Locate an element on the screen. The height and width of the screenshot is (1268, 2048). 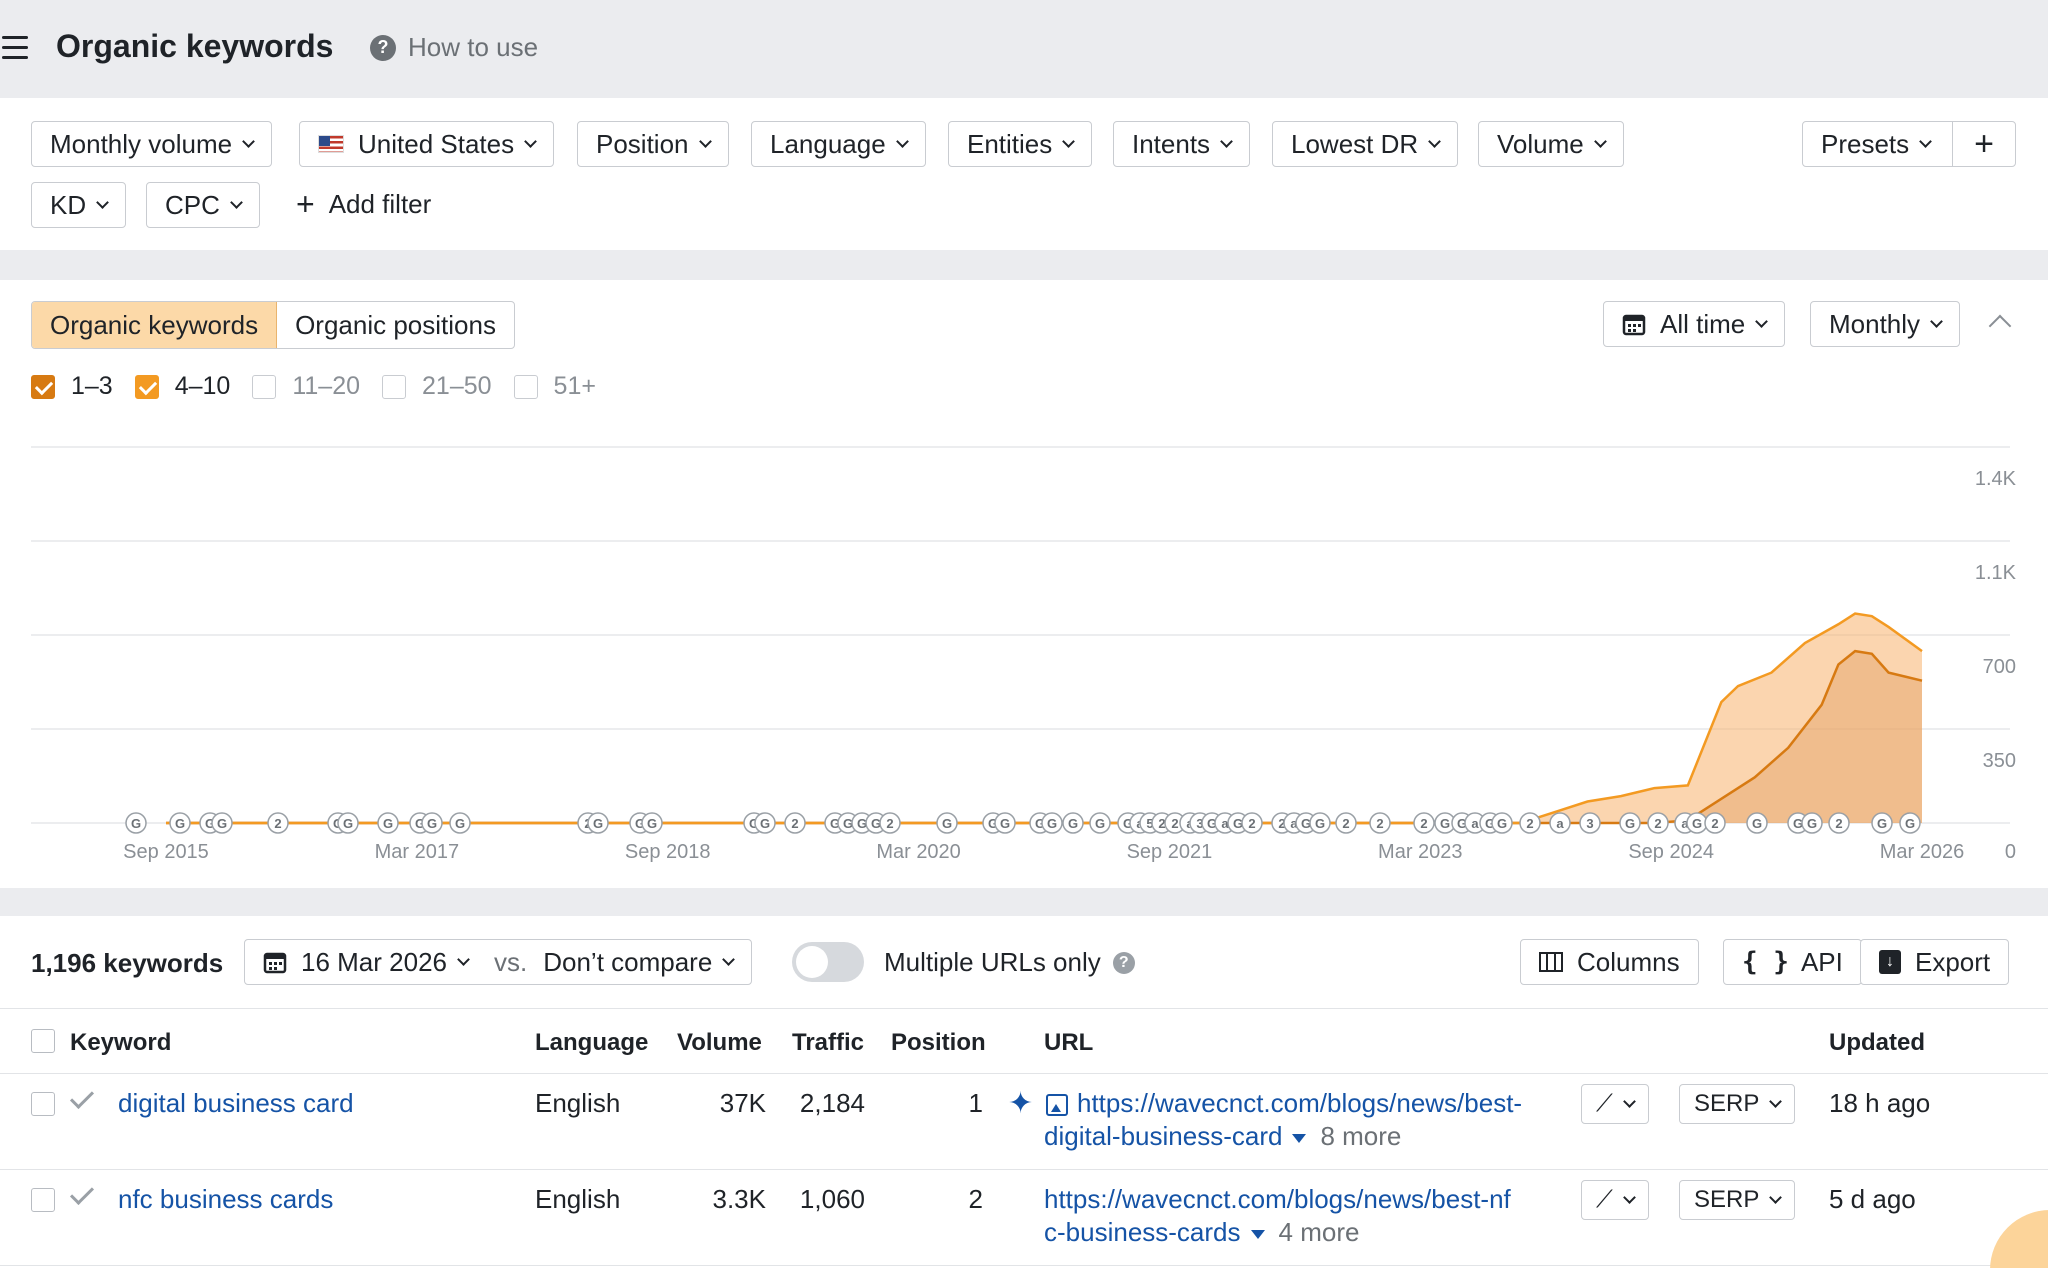
x-tick-label: Mar 2023 is located at coordinates (1420, 852).